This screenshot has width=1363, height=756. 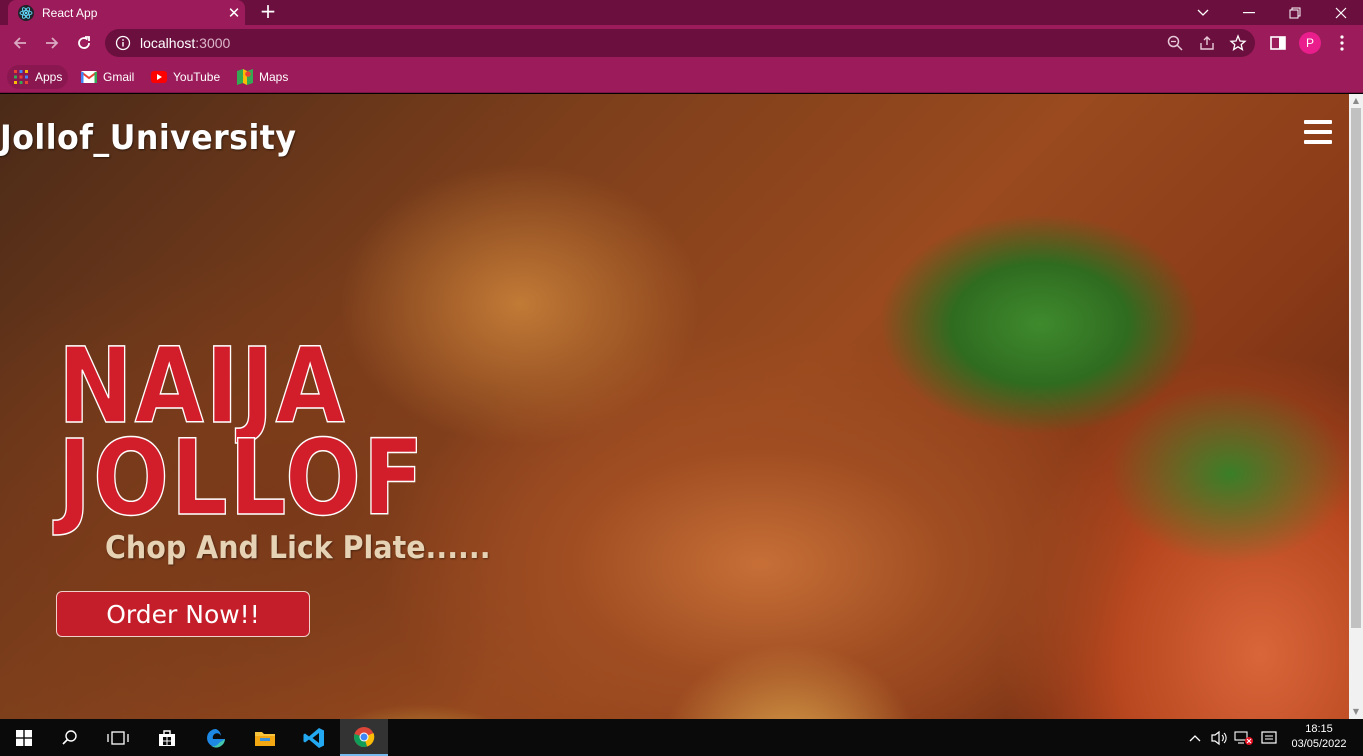 What do you see at coordinates (159, 77) in the screenshot?
I see `youtube-icon` at bounding box center [159, 77].